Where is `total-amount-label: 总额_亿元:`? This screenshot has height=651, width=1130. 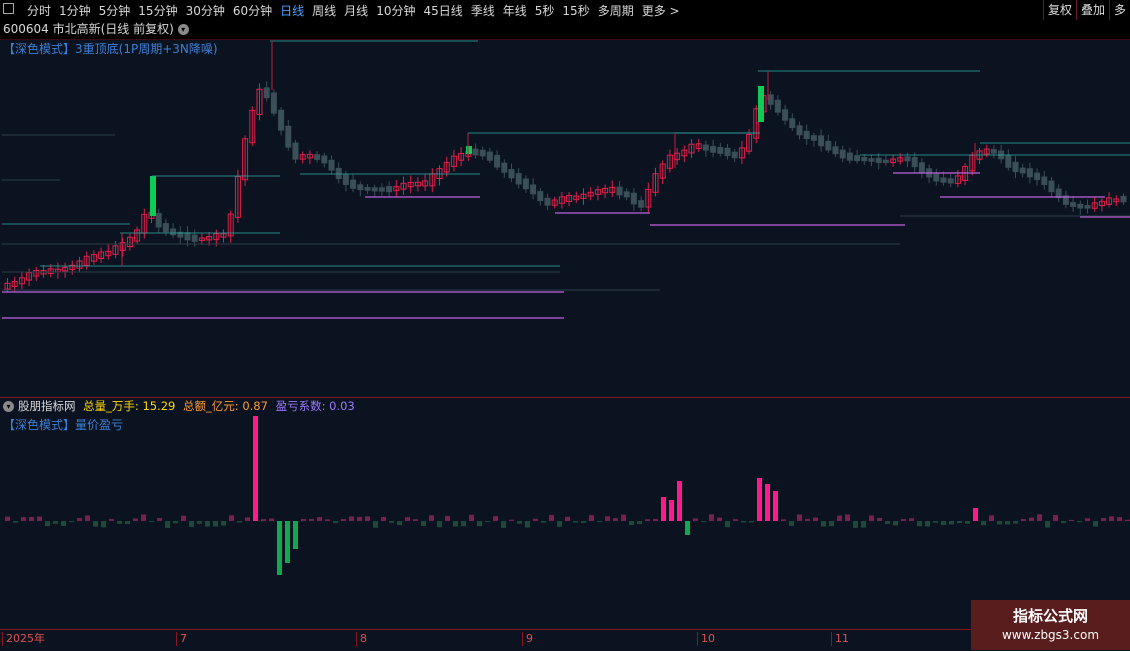 total-amount-label: 总额_亿元: is located at coordinates (211, 406).